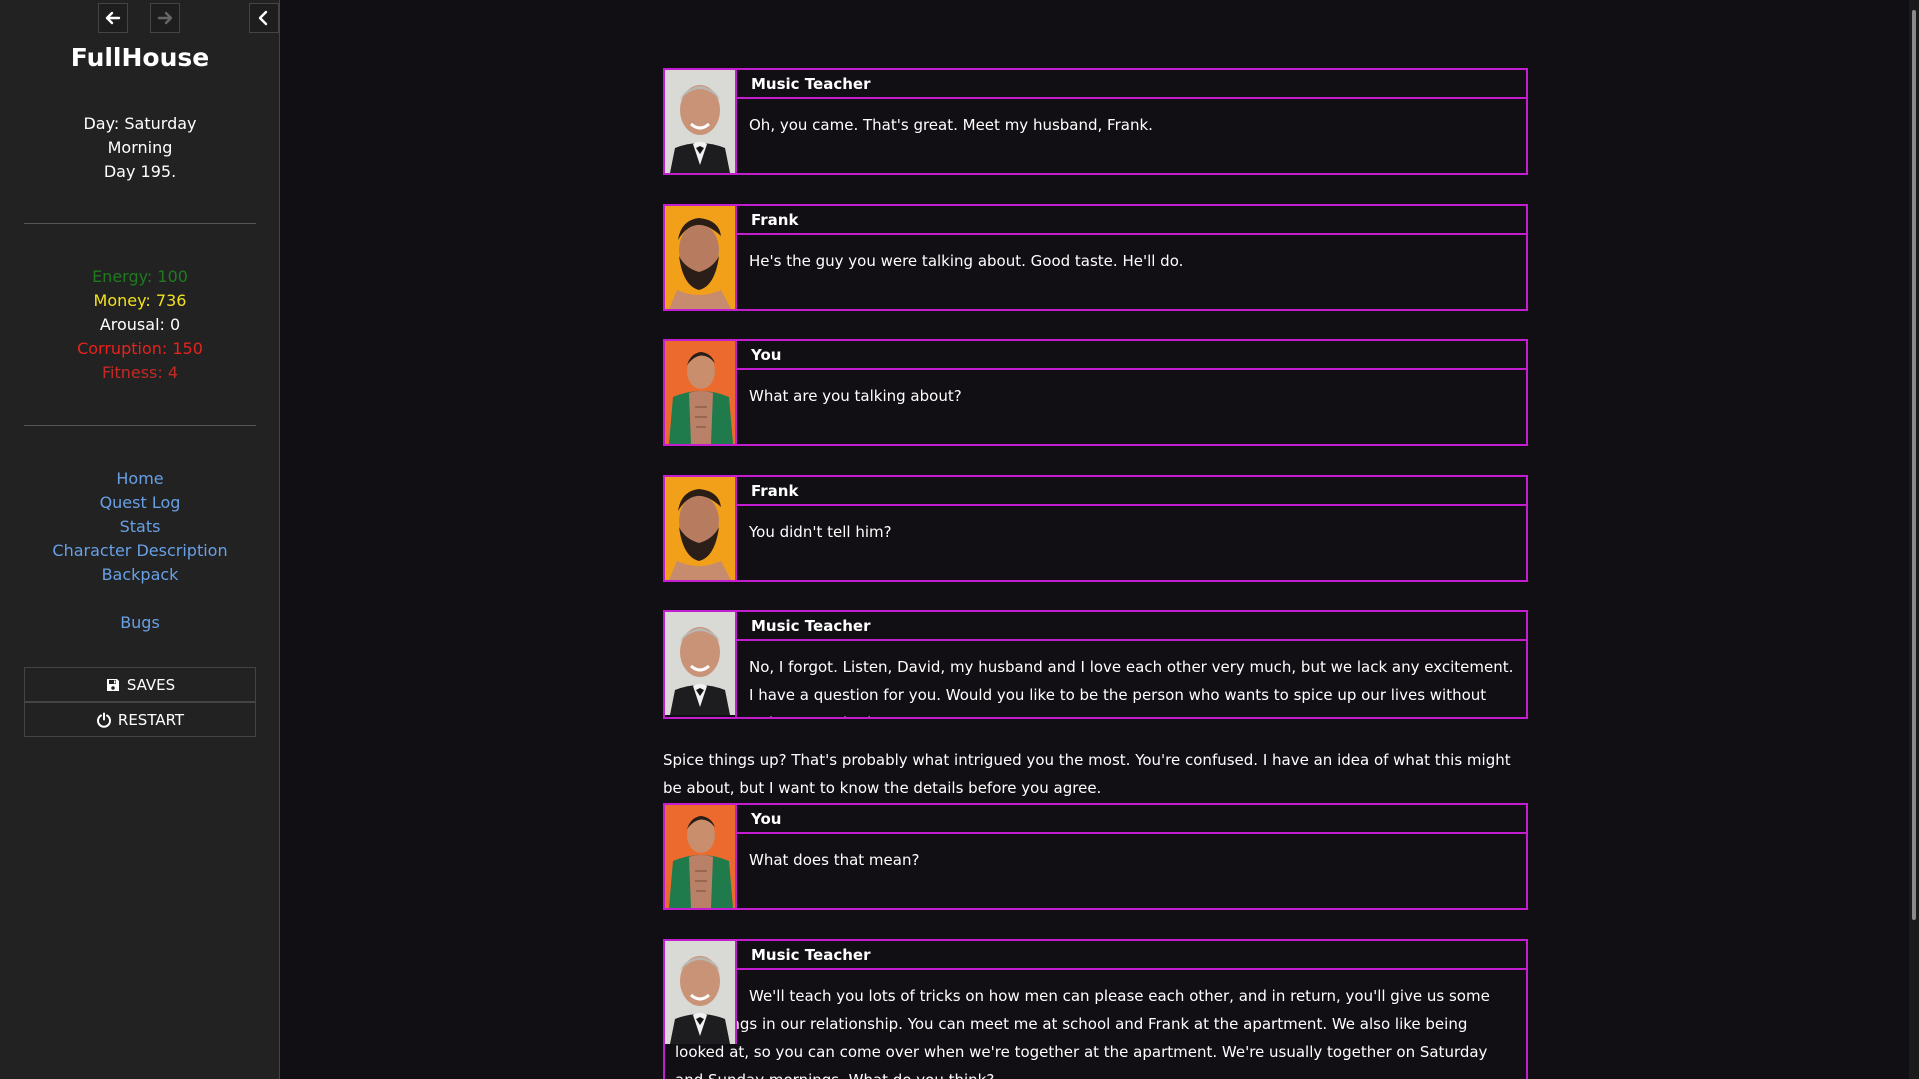  What do you see at coordinates (151, 684) in the screenshot?
I see `saves-label: SAVES` at bounding box center [151, 684].